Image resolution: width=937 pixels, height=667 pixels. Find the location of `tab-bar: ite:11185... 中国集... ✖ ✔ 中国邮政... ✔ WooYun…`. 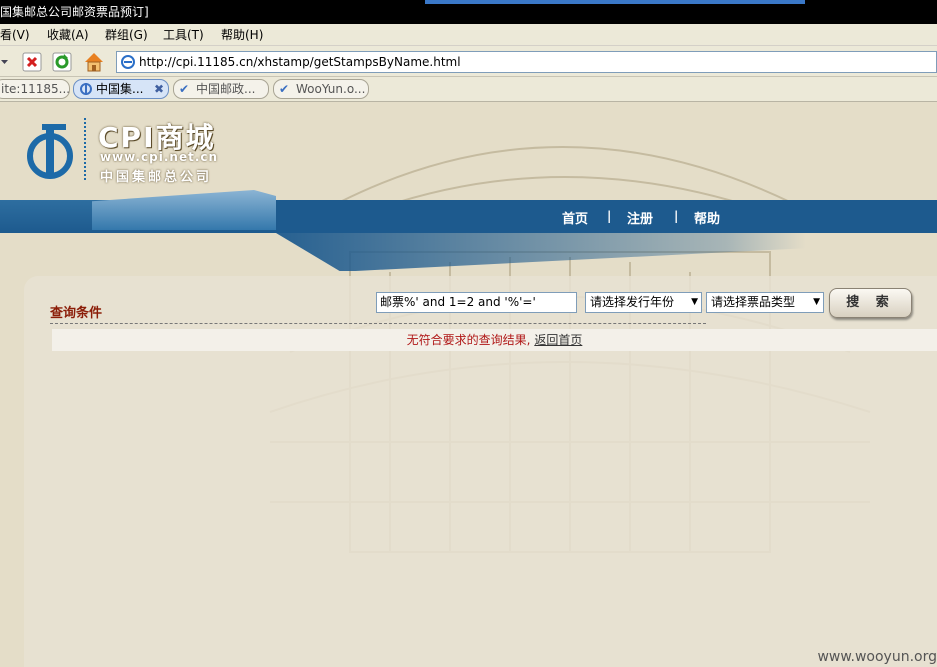

tab-bar: ite:11185... 中国集... ✖ ✔ 中国邮政... ✔ WooYun… is located at coordinates (468, 89).